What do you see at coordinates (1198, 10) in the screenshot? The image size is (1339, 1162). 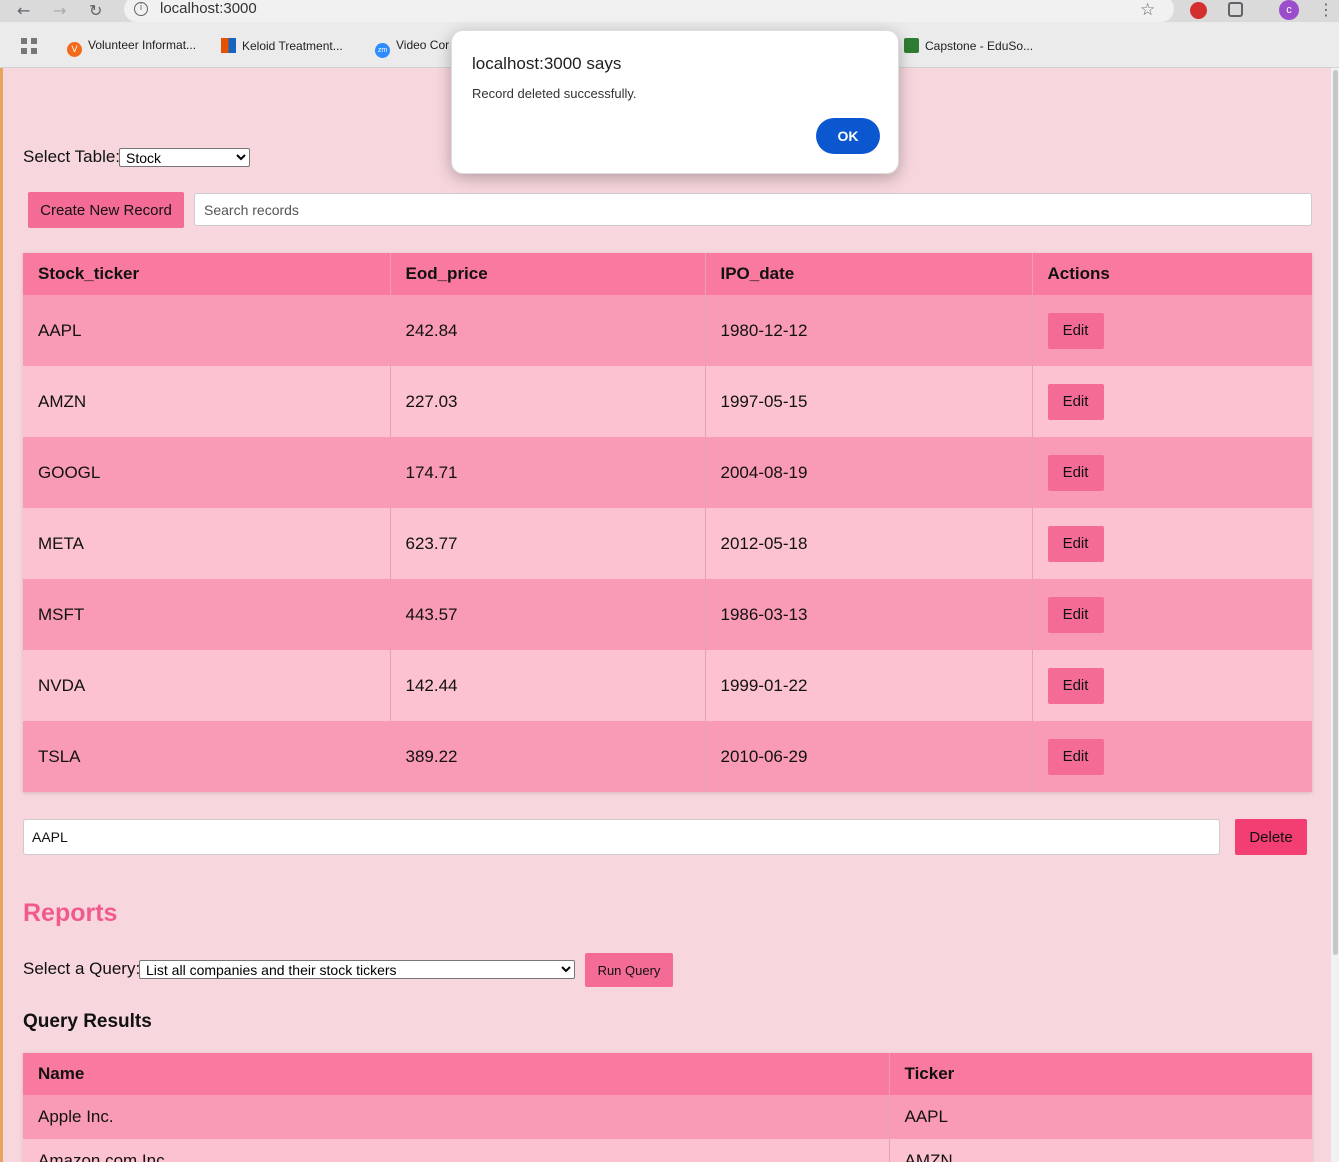 I see `extension-icon` at bounding box center [1198, 10].